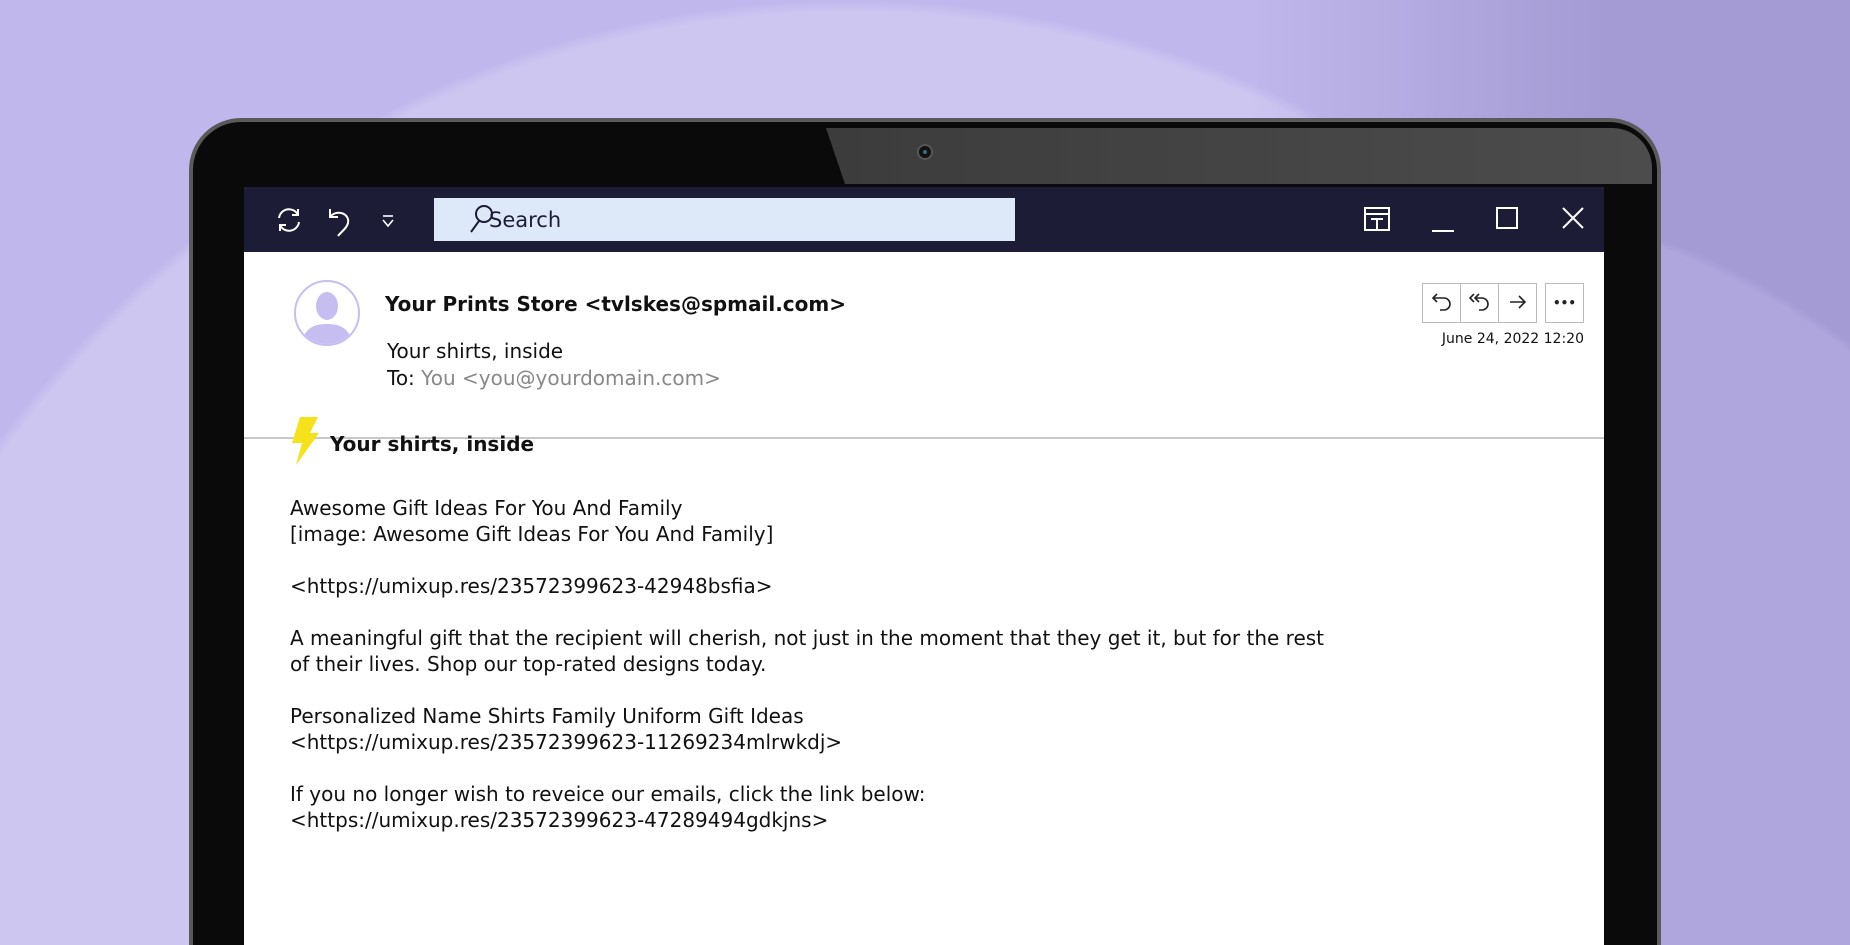 The image size is (1850, 945). Describe the element at coordinates (1507, 220) in the screenshot. I see `maximize-icon` at that location.